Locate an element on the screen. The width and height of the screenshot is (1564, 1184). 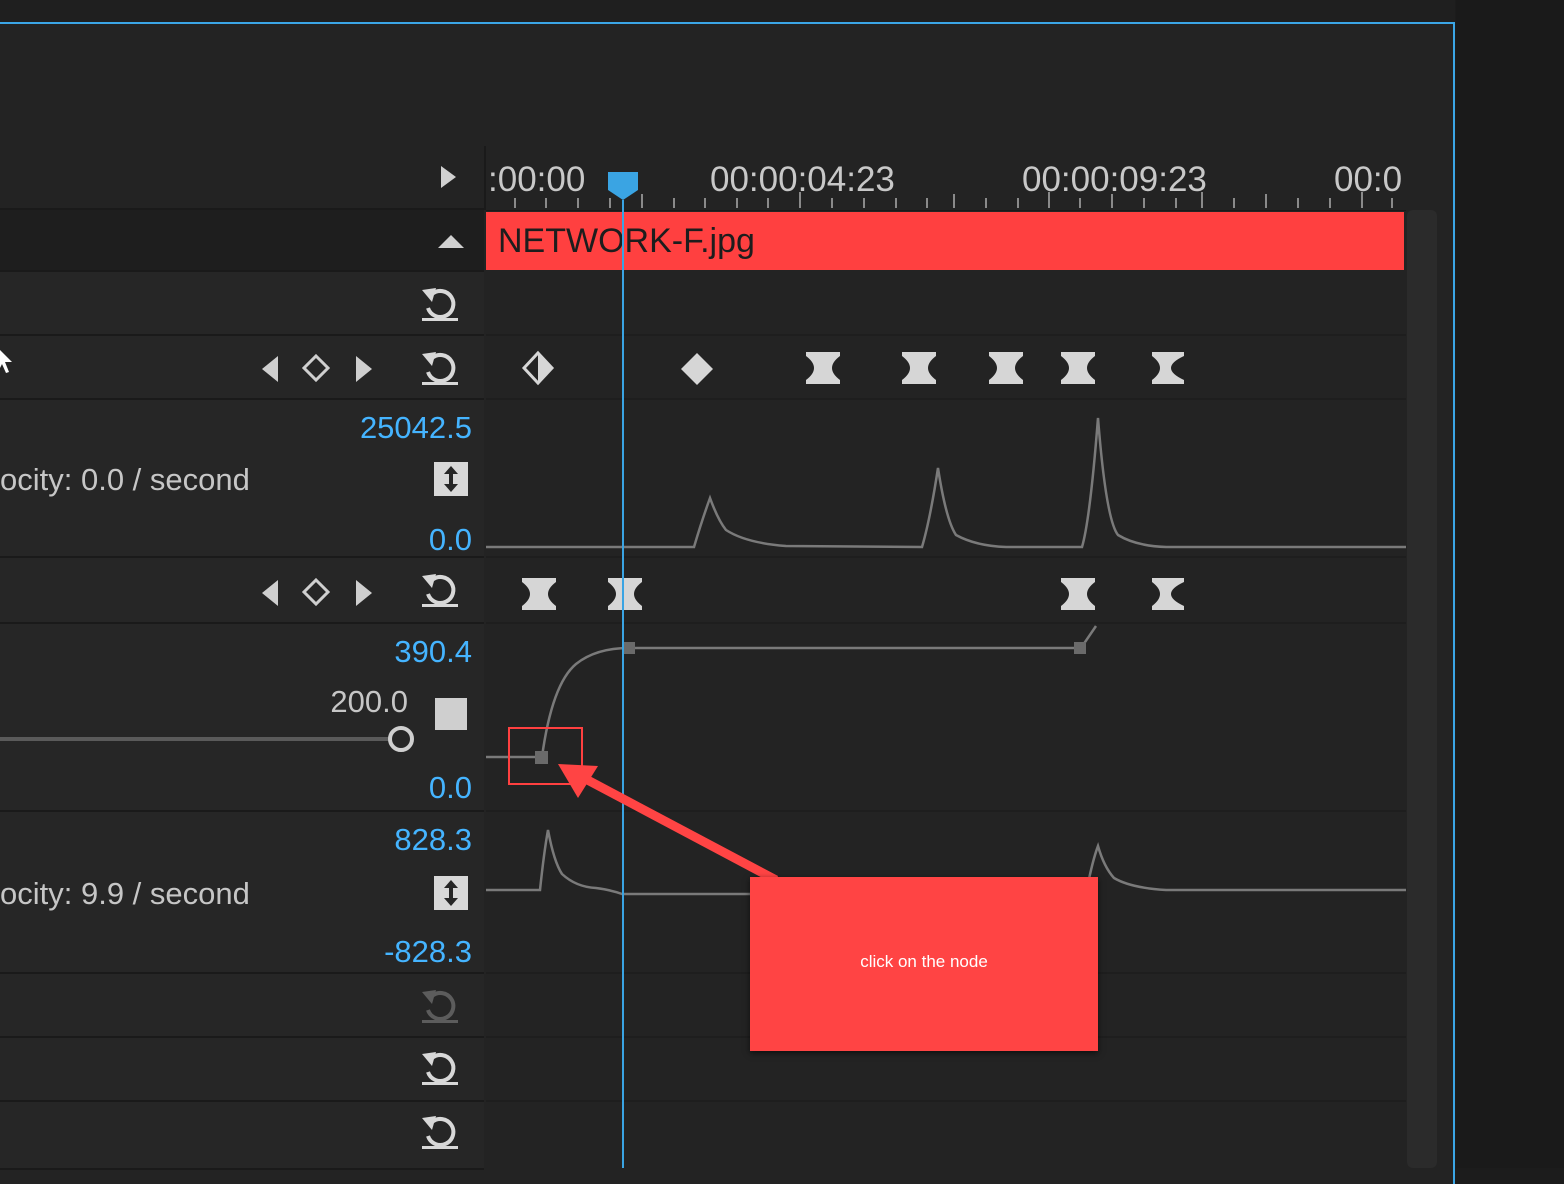
right-edge-background is located at coordinates (1510, 584).